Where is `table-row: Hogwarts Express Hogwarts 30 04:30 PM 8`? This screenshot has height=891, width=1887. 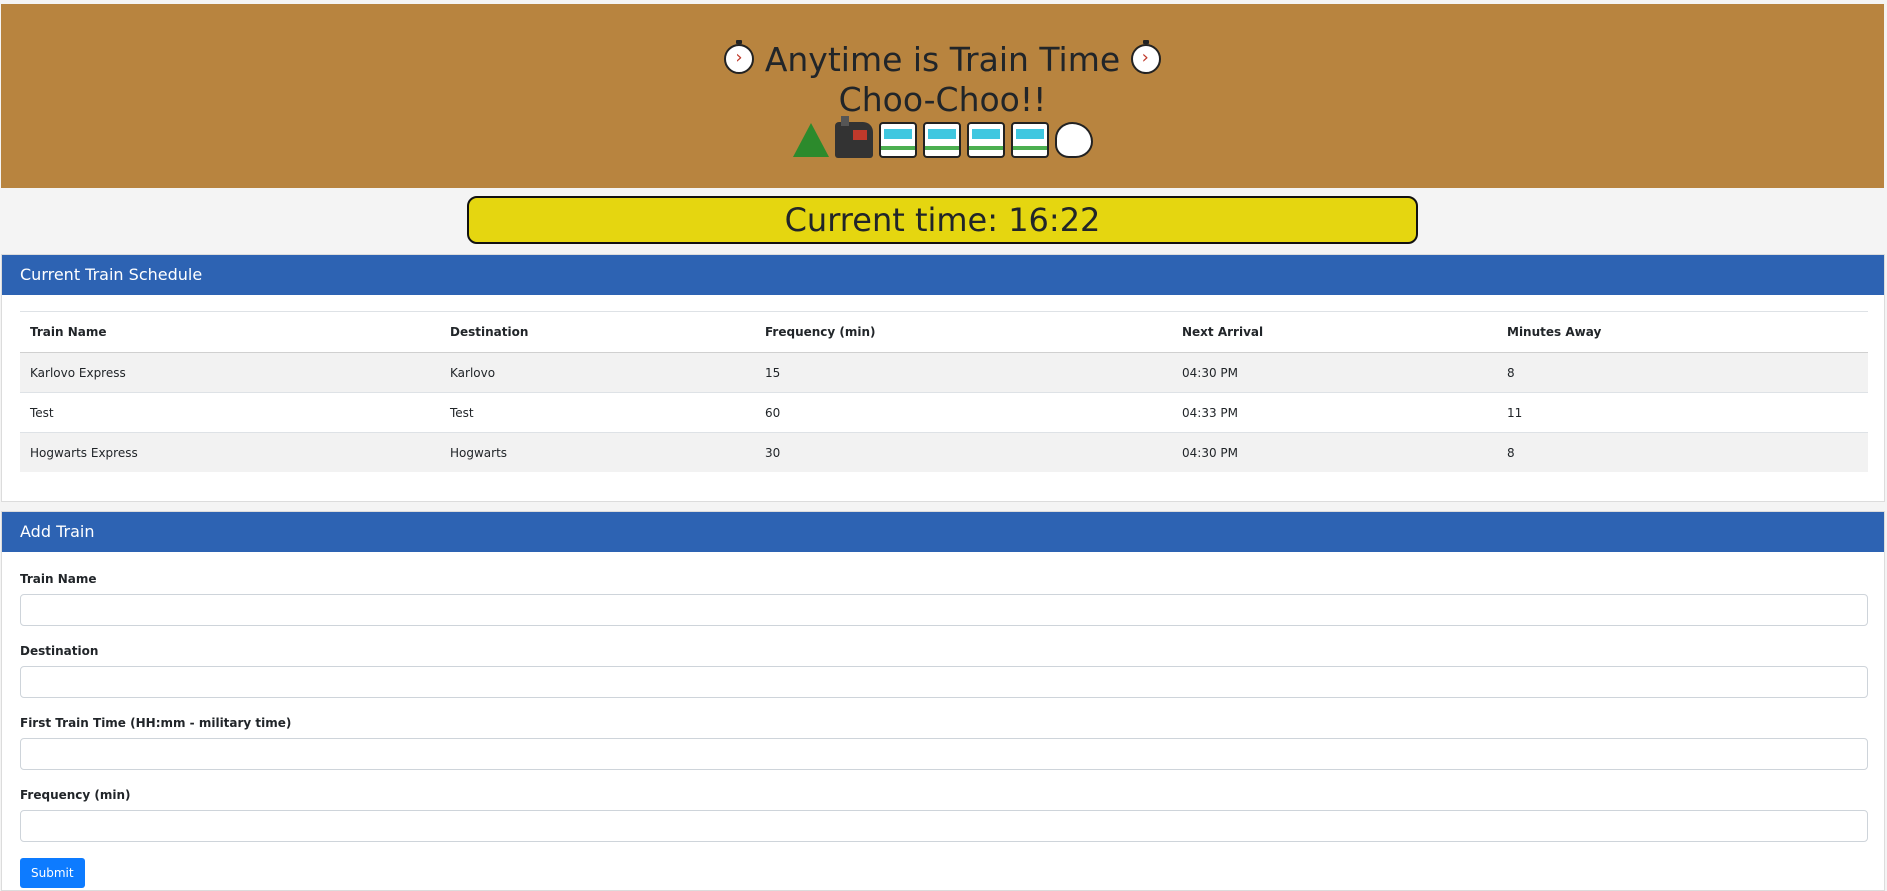 table-row: Hogwarts Express Hogwarts 30 04:30 PM 8 is located at coordinates (944, 452).